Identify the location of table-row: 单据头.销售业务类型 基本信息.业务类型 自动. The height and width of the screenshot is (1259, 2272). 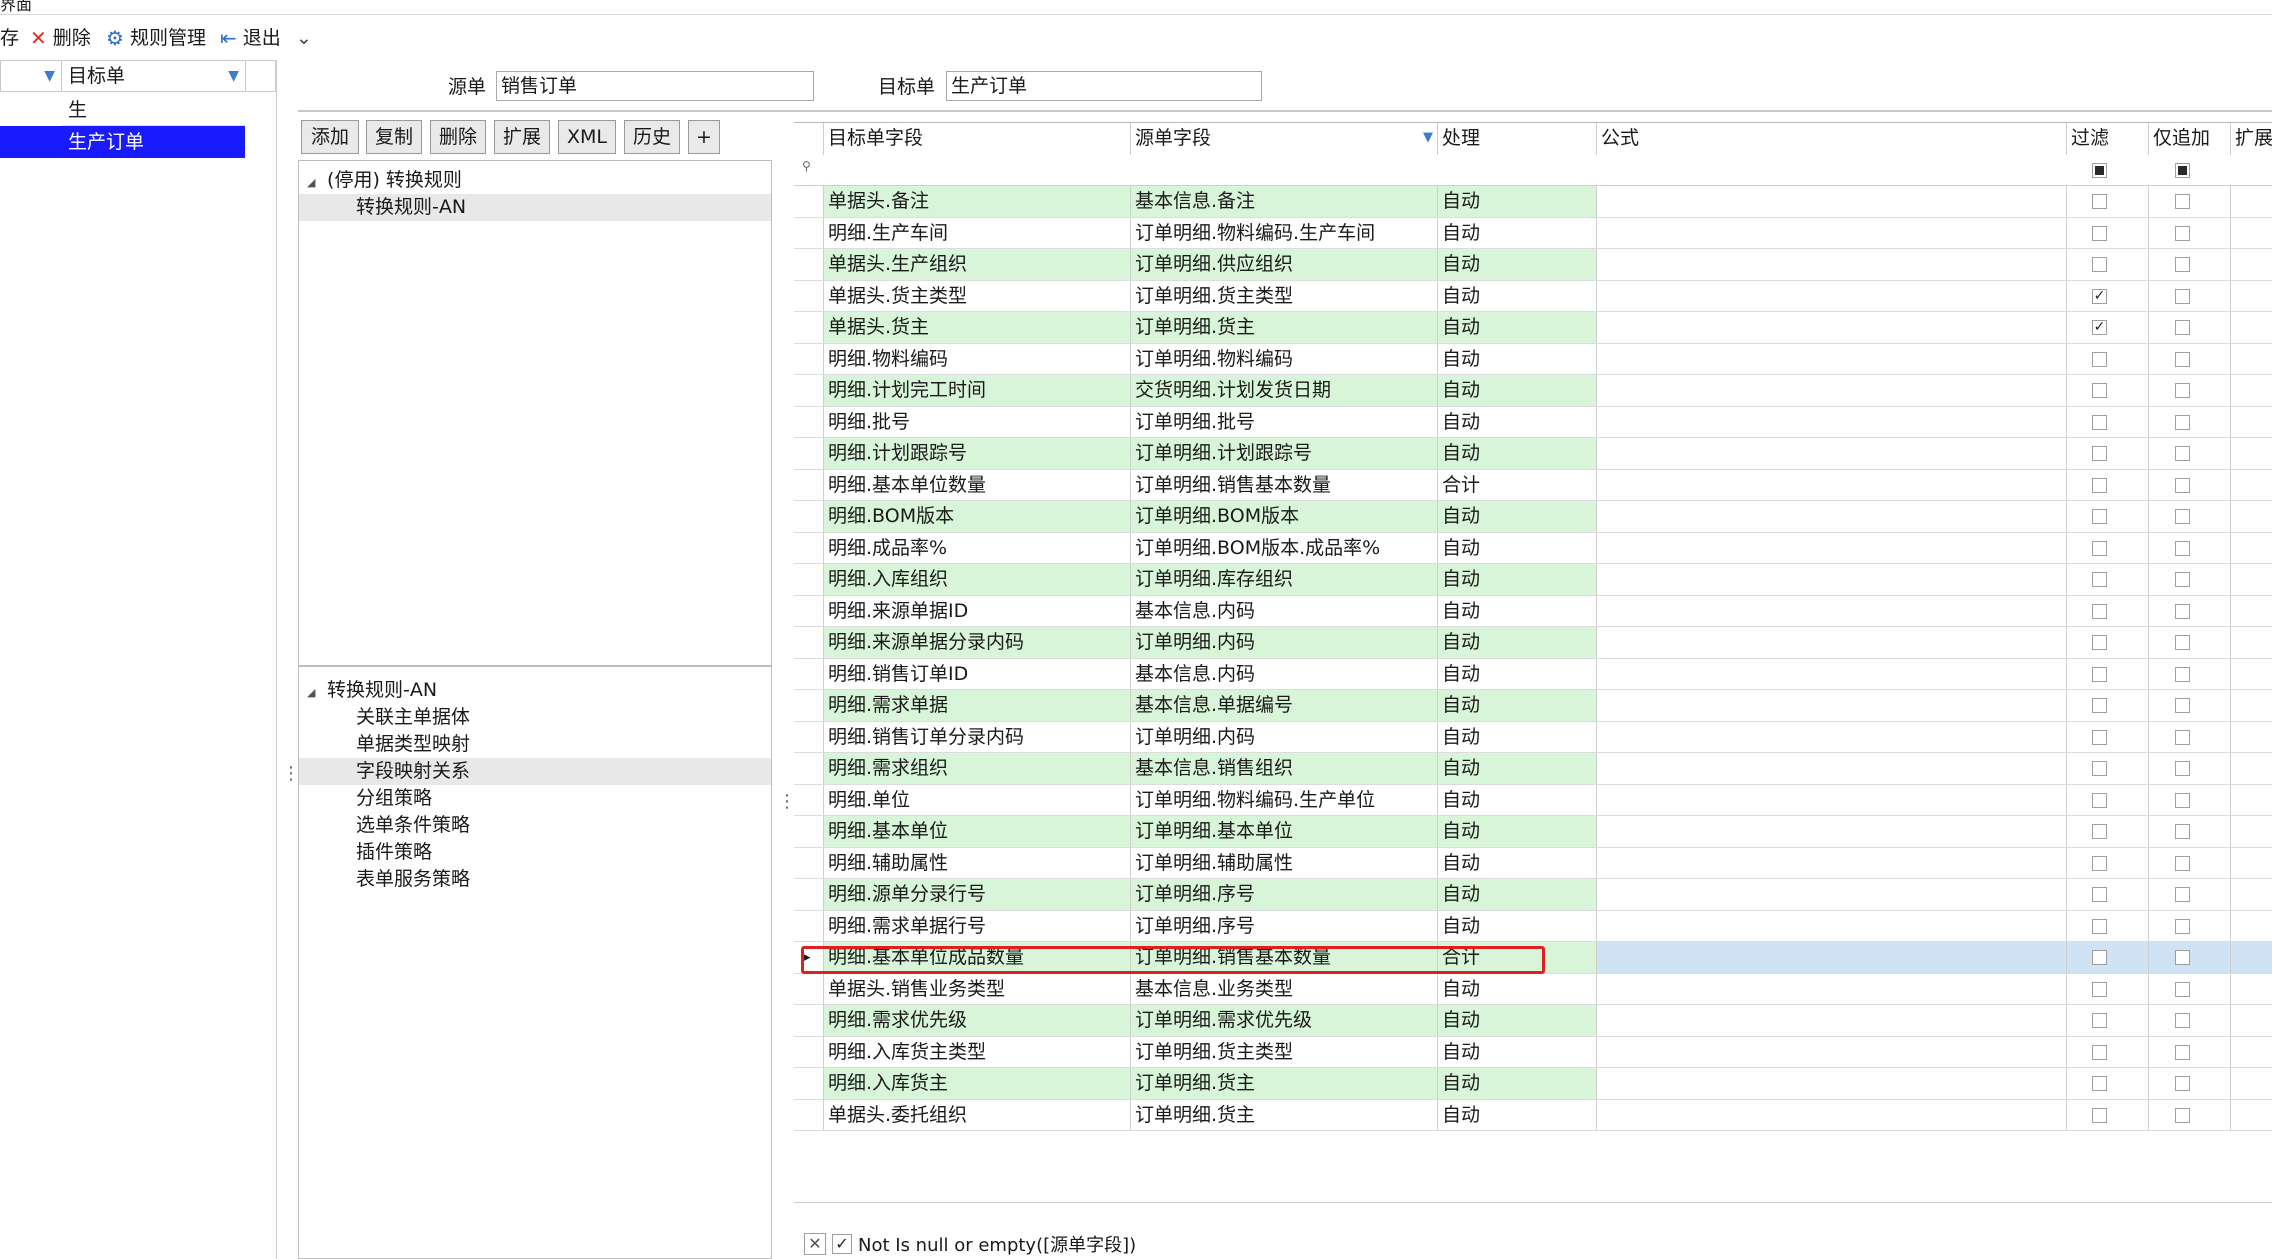
(1533, 989).